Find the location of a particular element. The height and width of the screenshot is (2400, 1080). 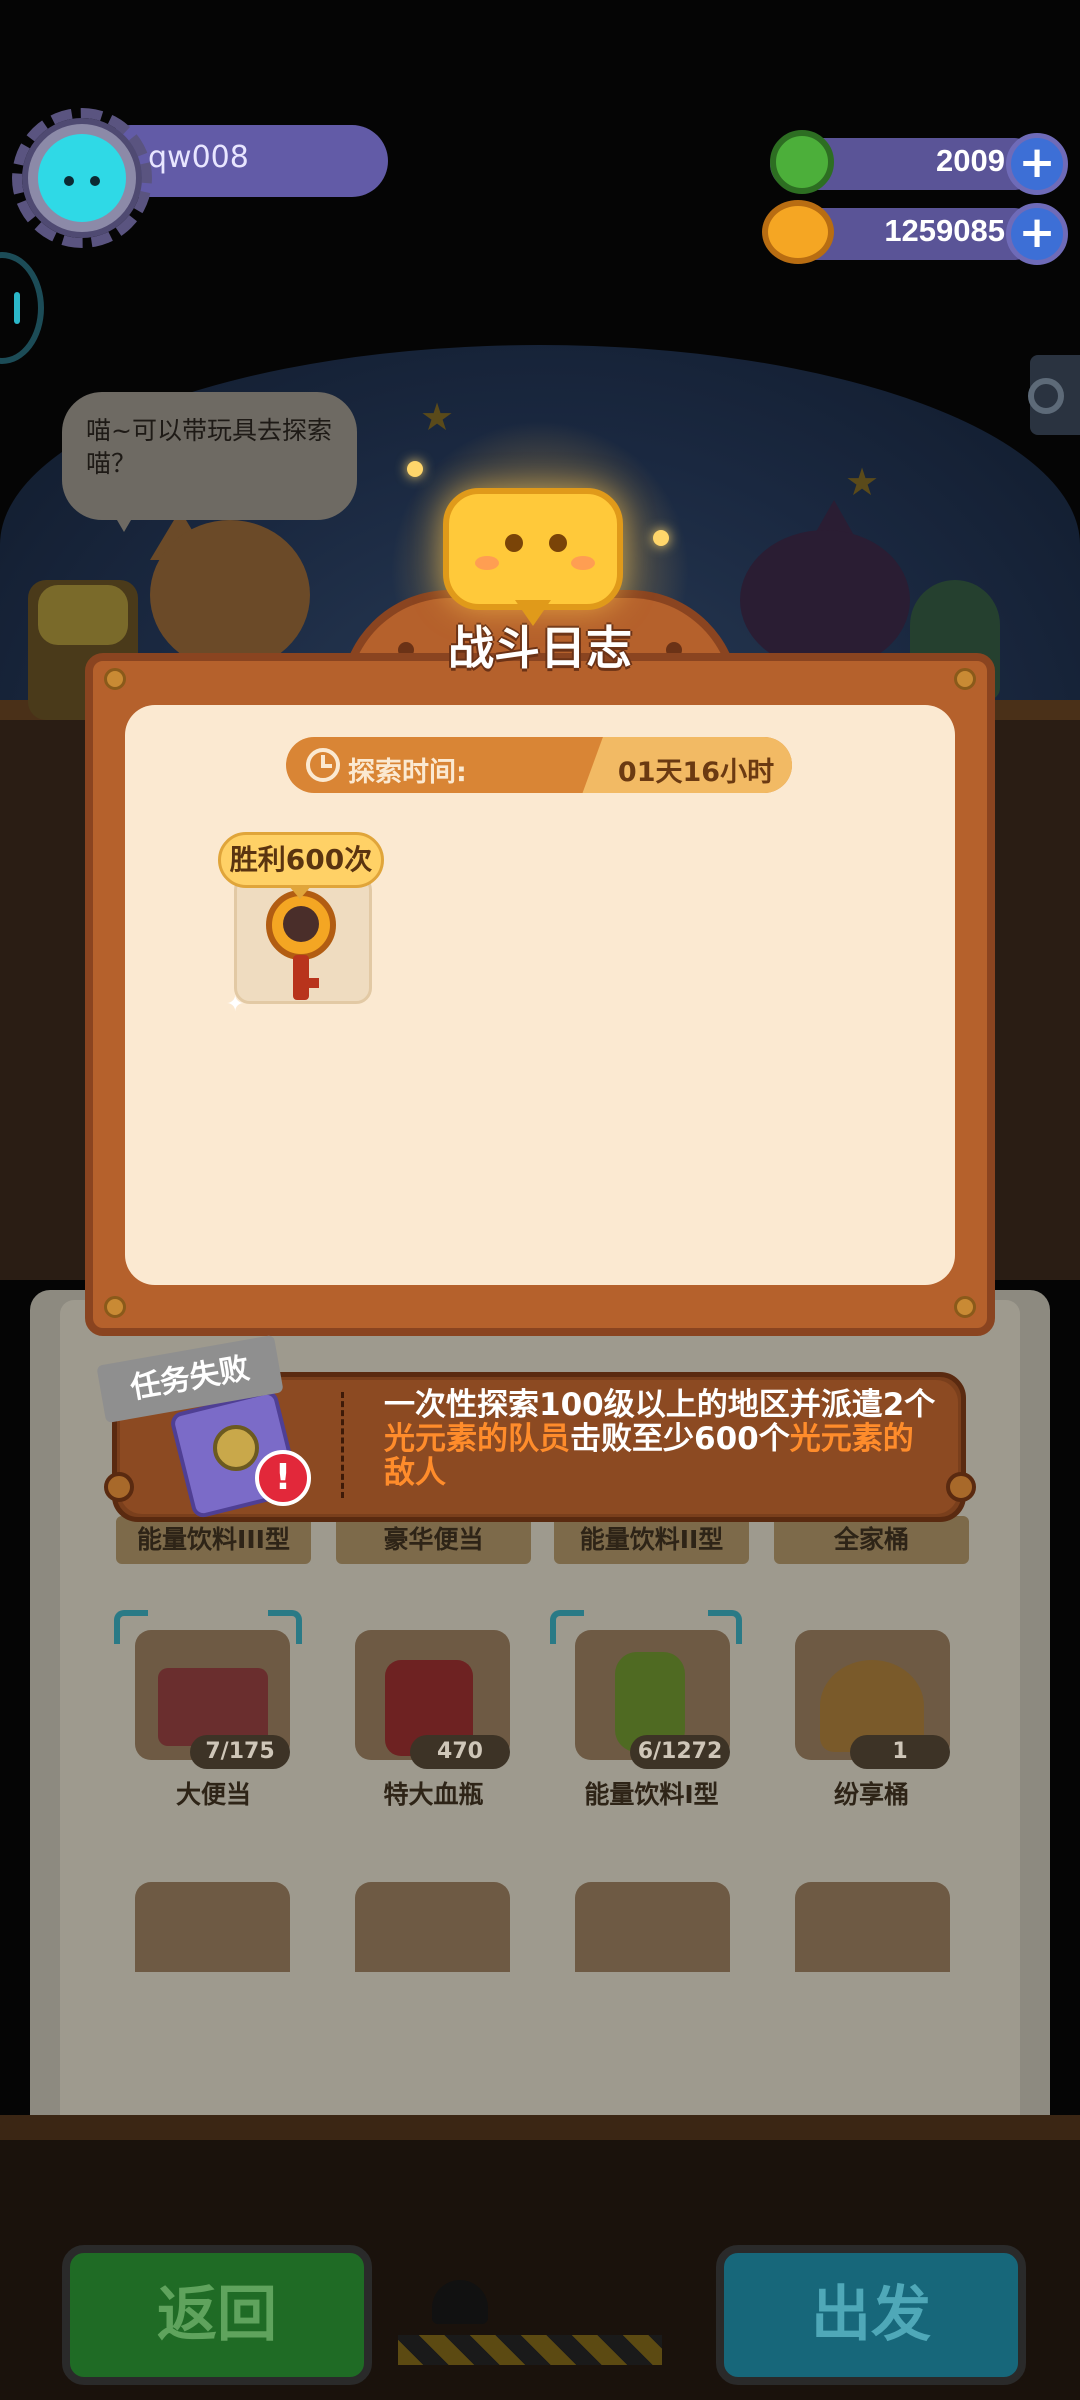

item-name: 特大血瓶 is located at coordinates (433, 1794).